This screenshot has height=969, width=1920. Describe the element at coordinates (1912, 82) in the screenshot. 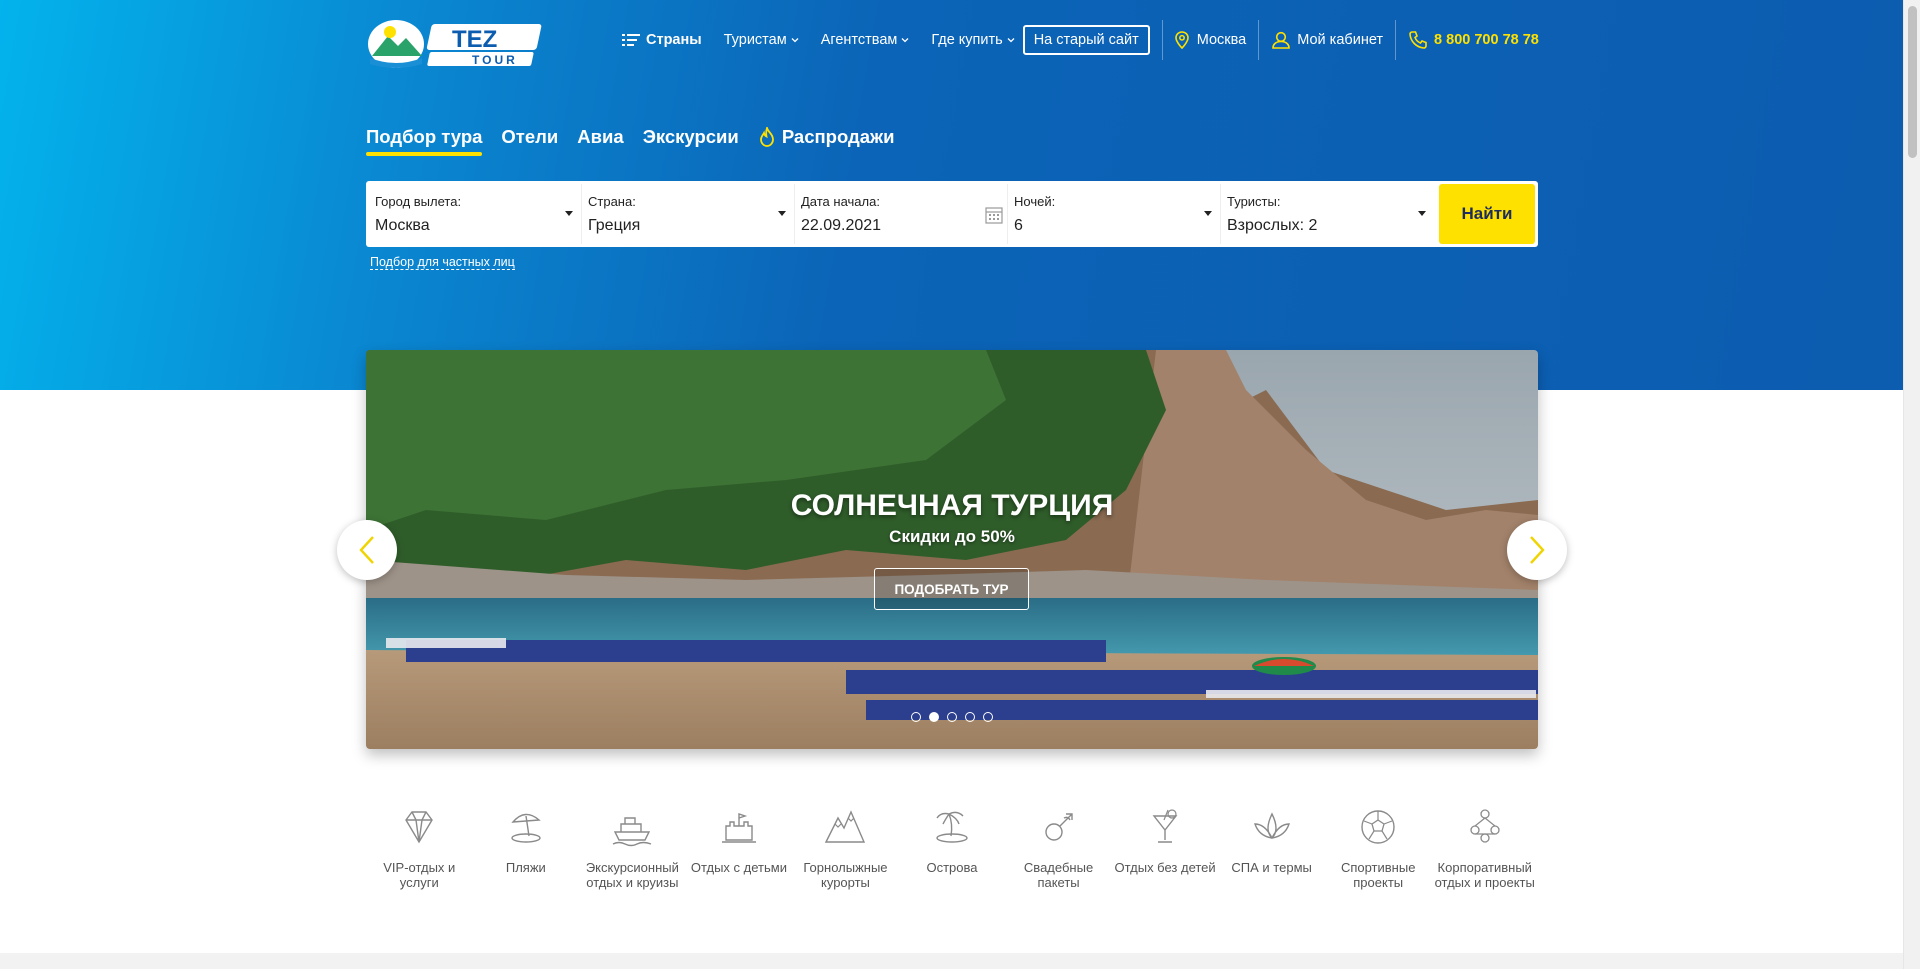

I see `scrollbar-thumb` at that location.